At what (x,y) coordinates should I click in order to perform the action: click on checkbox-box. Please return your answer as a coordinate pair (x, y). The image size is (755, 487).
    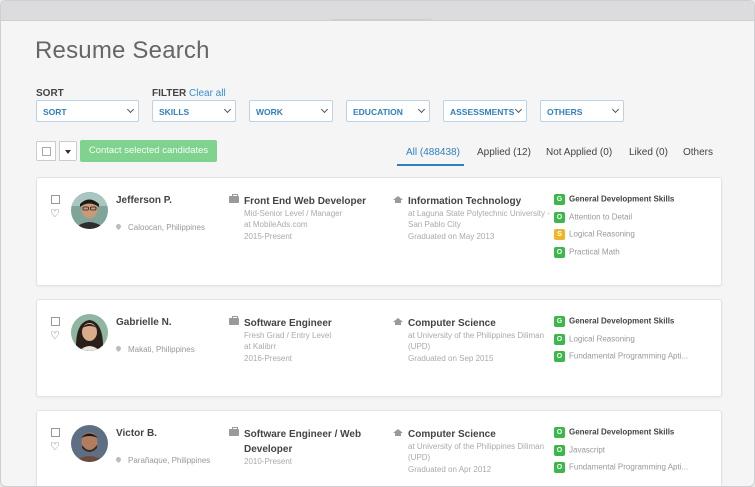
    Looking at the image, I should click on (46, 151).